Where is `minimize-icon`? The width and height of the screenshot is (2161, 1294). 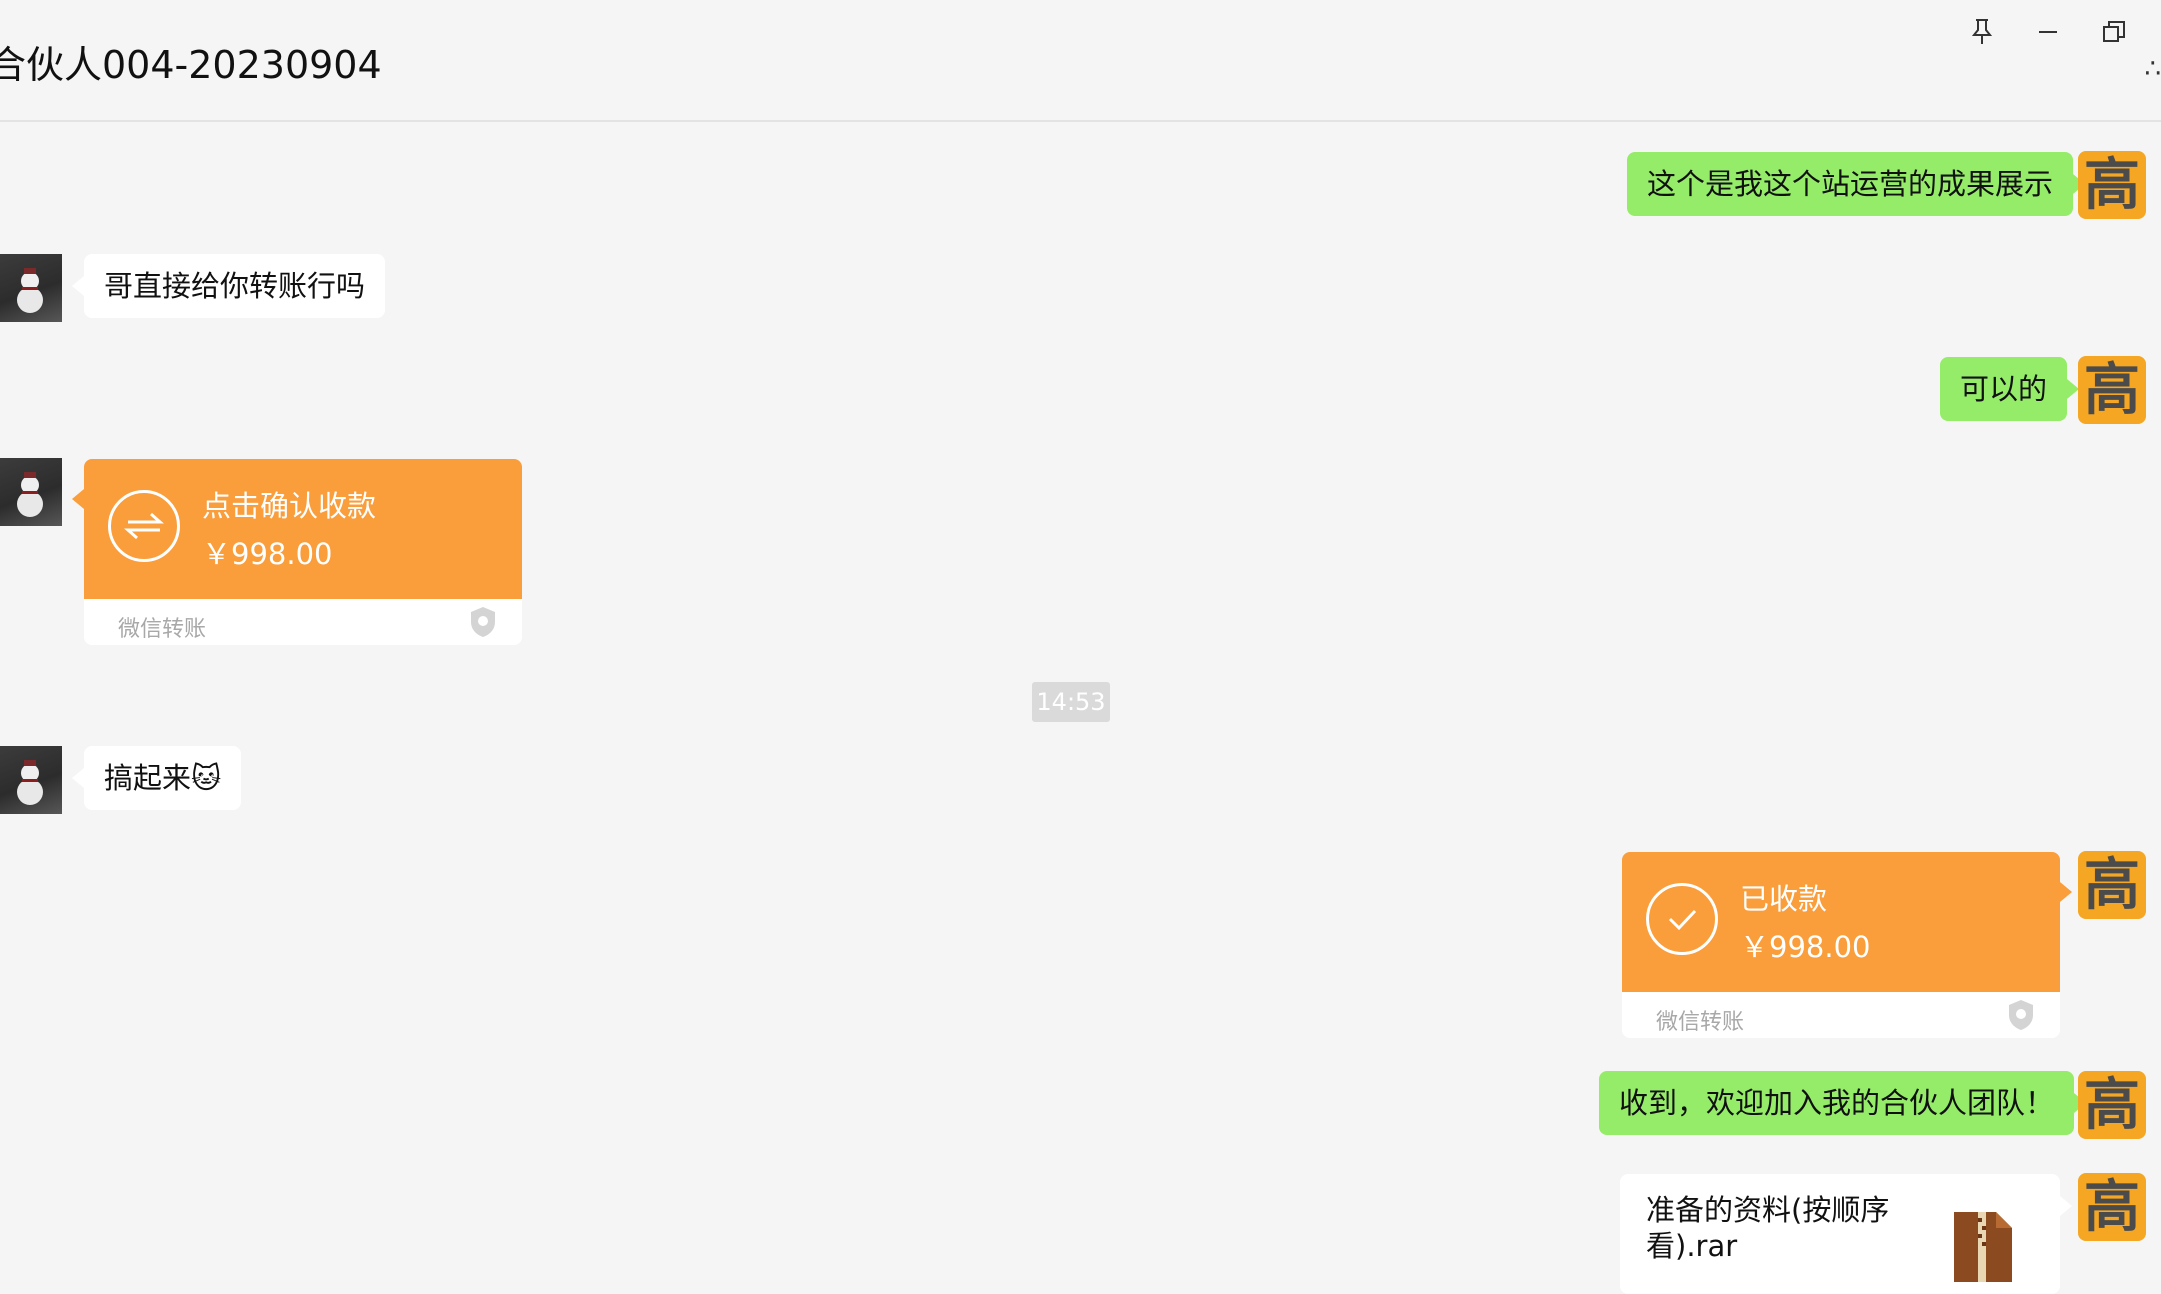
minimize-icon is located at coordinates (2048, 32).